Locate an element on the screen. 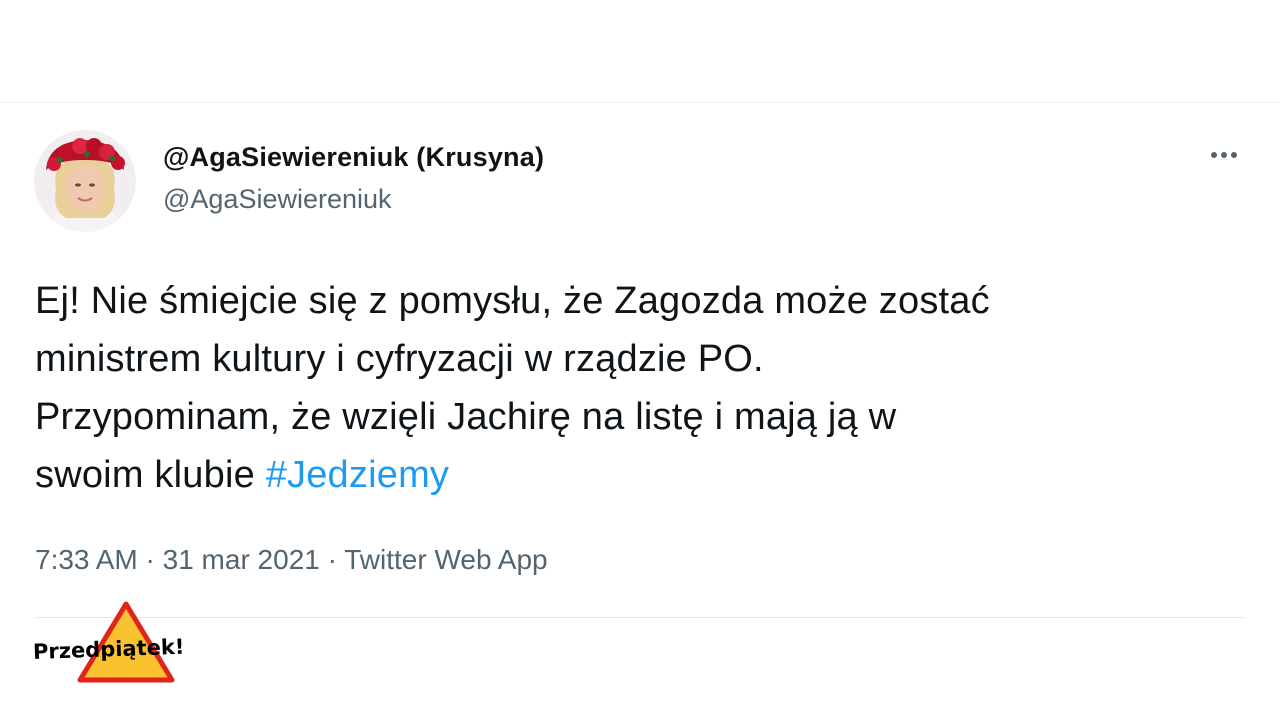 The height and width of the screenshot is (720, 1280). author-display-name: @AgaSiewiereniuk (Krusyna) is located at coordinates (353, 157).